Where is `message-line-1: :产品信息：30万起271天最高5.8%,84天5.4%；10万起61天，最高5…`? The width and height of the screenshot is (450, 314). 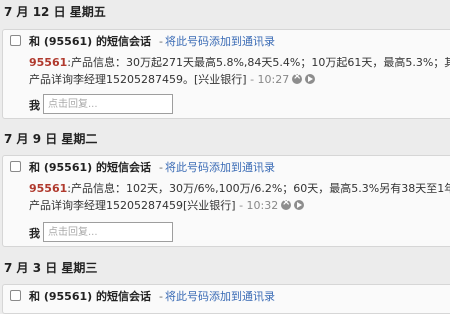 message-line-1: :产品信息：30万起271天最高5.8%,84天5.4%；10万起61天，最高5… is located at coordinates (258, 62).